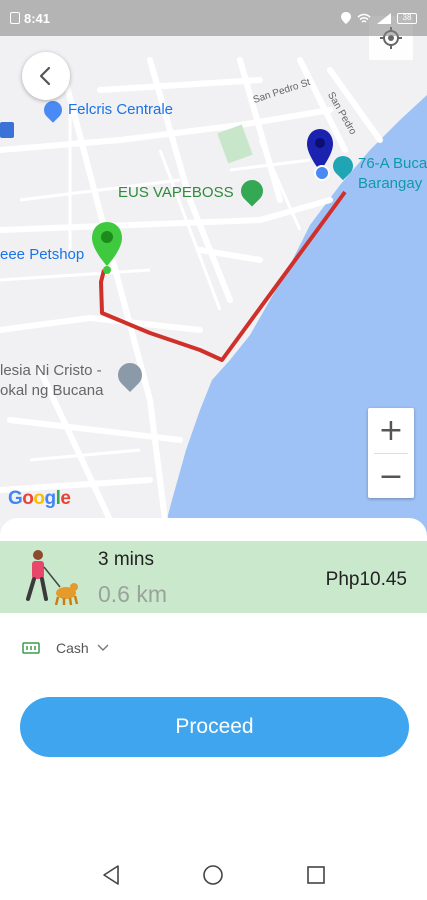  Describe the element at coordinates (133, 594) in the screenshot. I see `option-distance: 0.6 km` at that location.